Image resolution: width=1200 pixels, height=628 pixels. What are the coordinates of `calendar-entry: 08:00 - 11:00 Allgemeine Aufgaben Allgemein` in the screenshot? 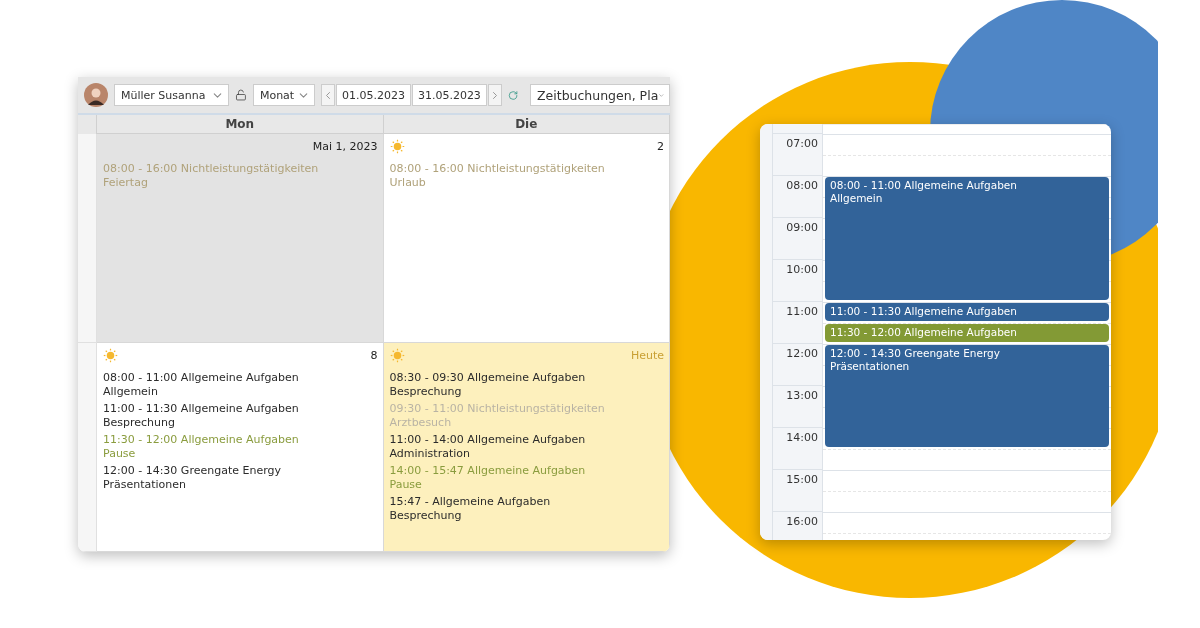 It's located at (240, 384).